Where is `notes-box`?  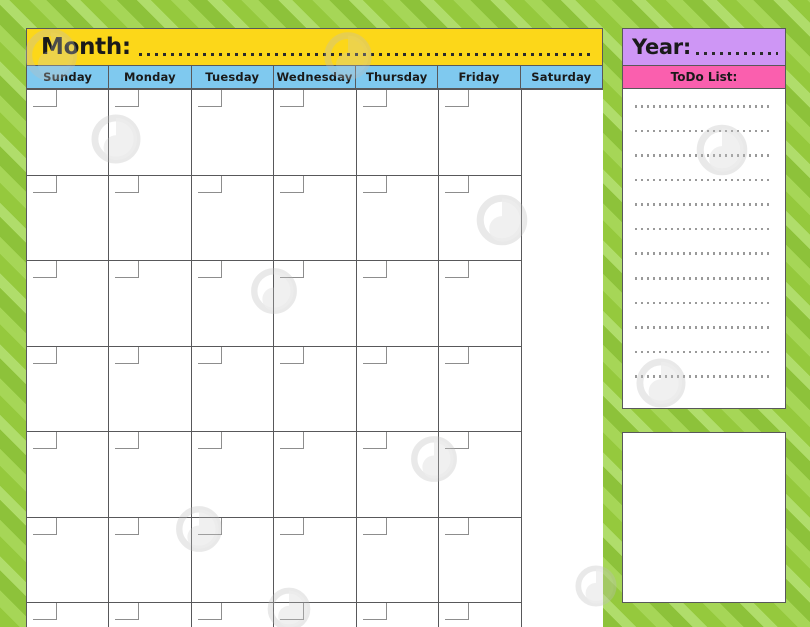 notes-box is located at coordinates (704, 517).